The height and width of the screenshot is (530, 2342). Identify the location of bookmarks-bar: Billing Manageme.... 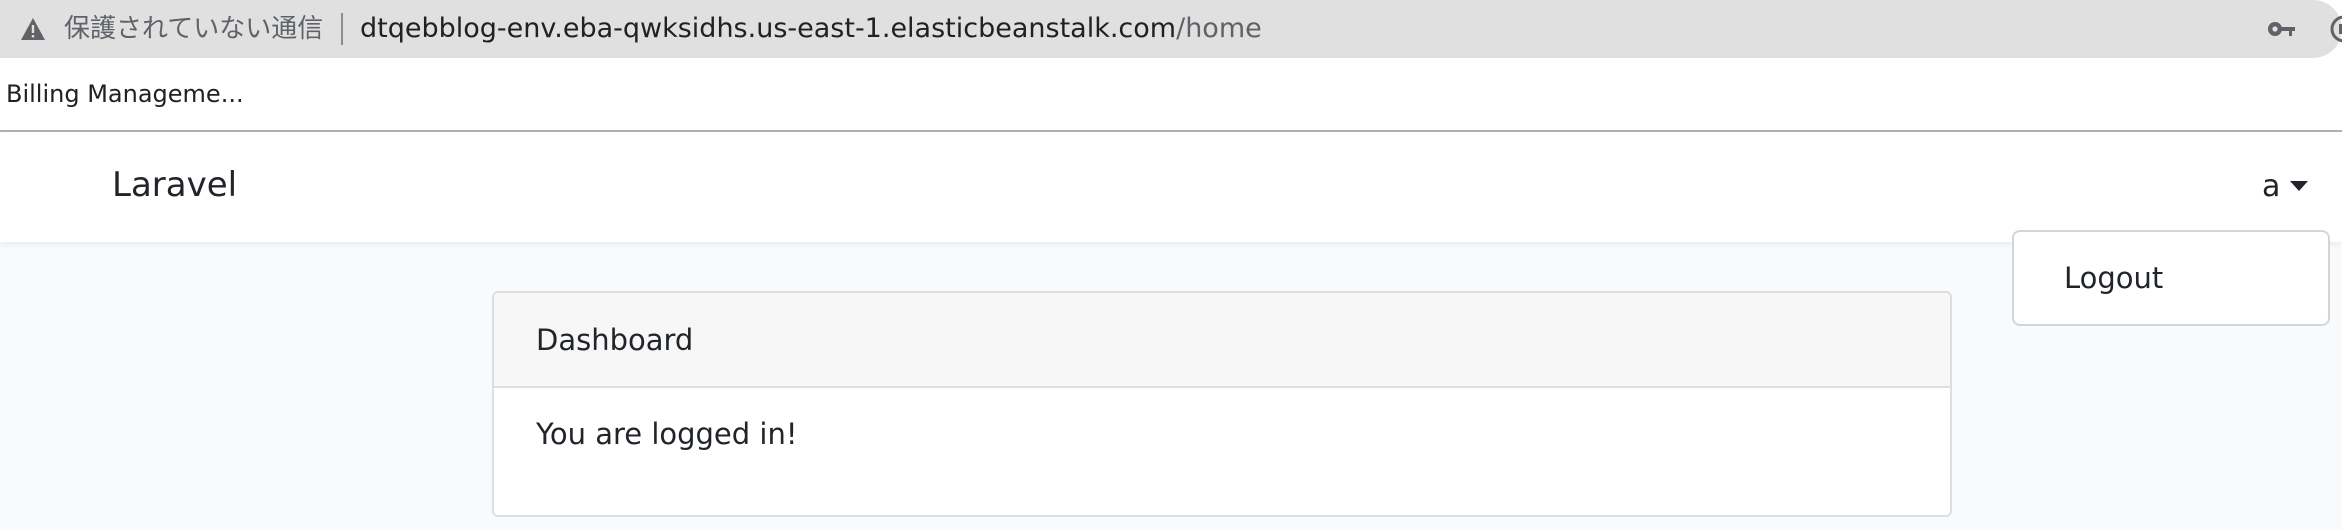
(1171, 95).